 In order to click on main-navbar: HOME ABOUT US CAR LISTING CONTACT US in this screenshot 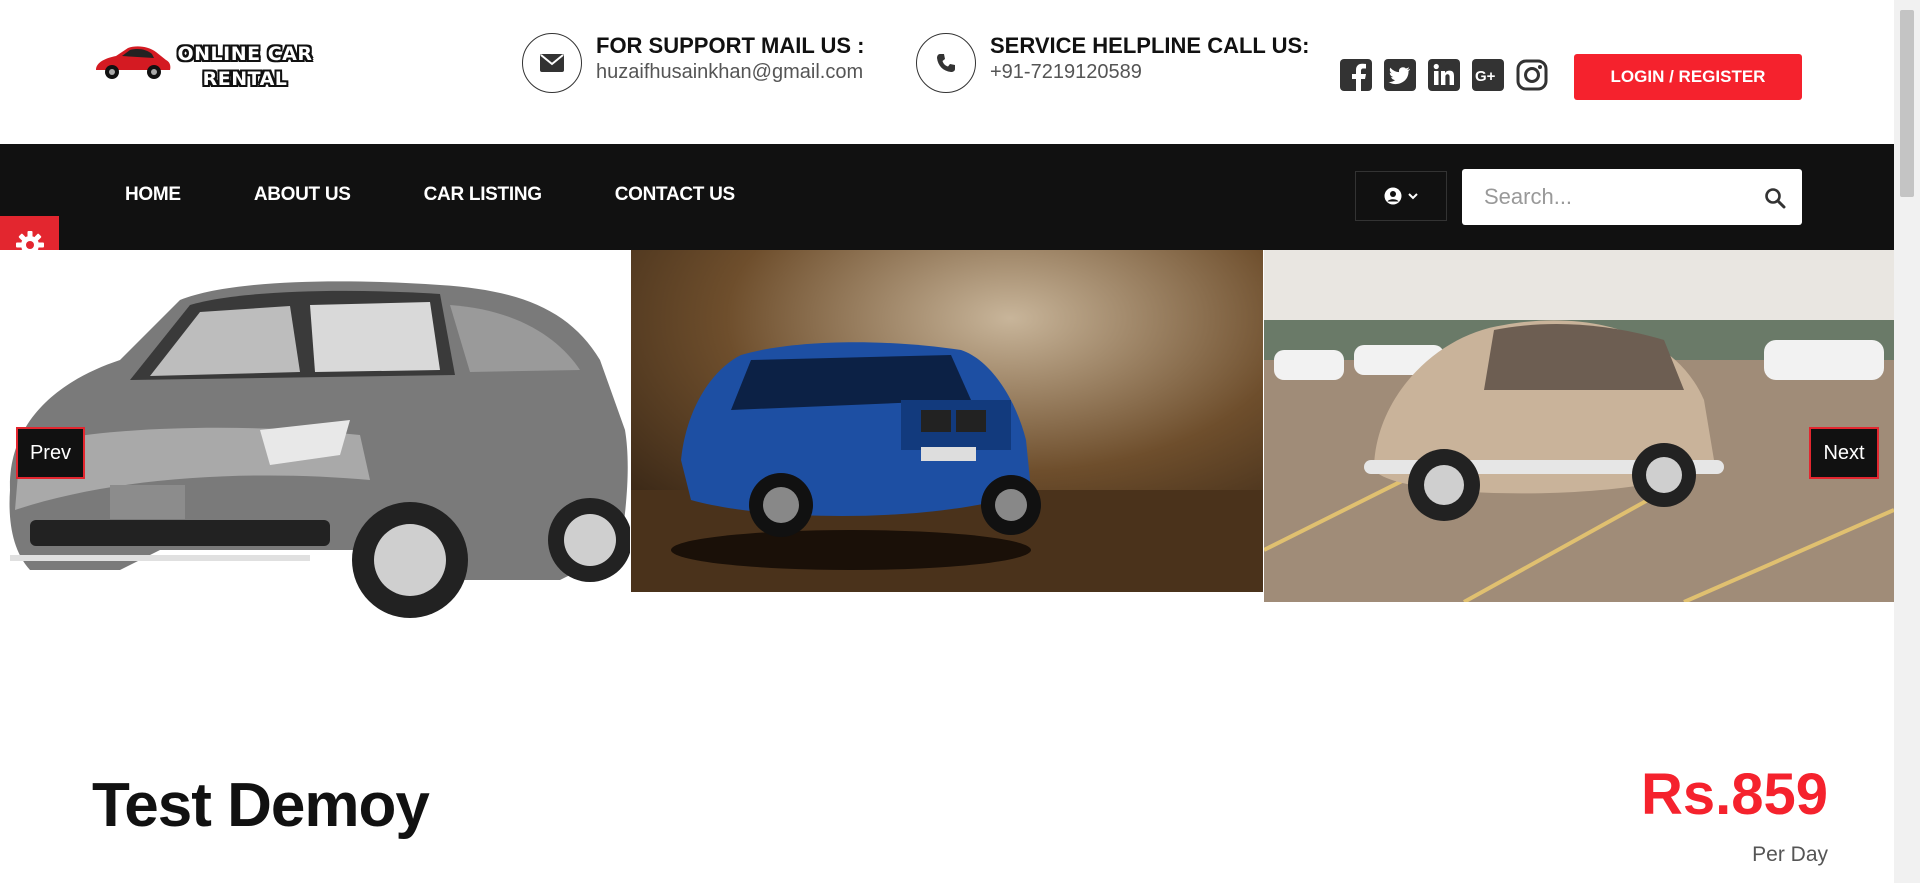, I will do `click(947, 197)`.